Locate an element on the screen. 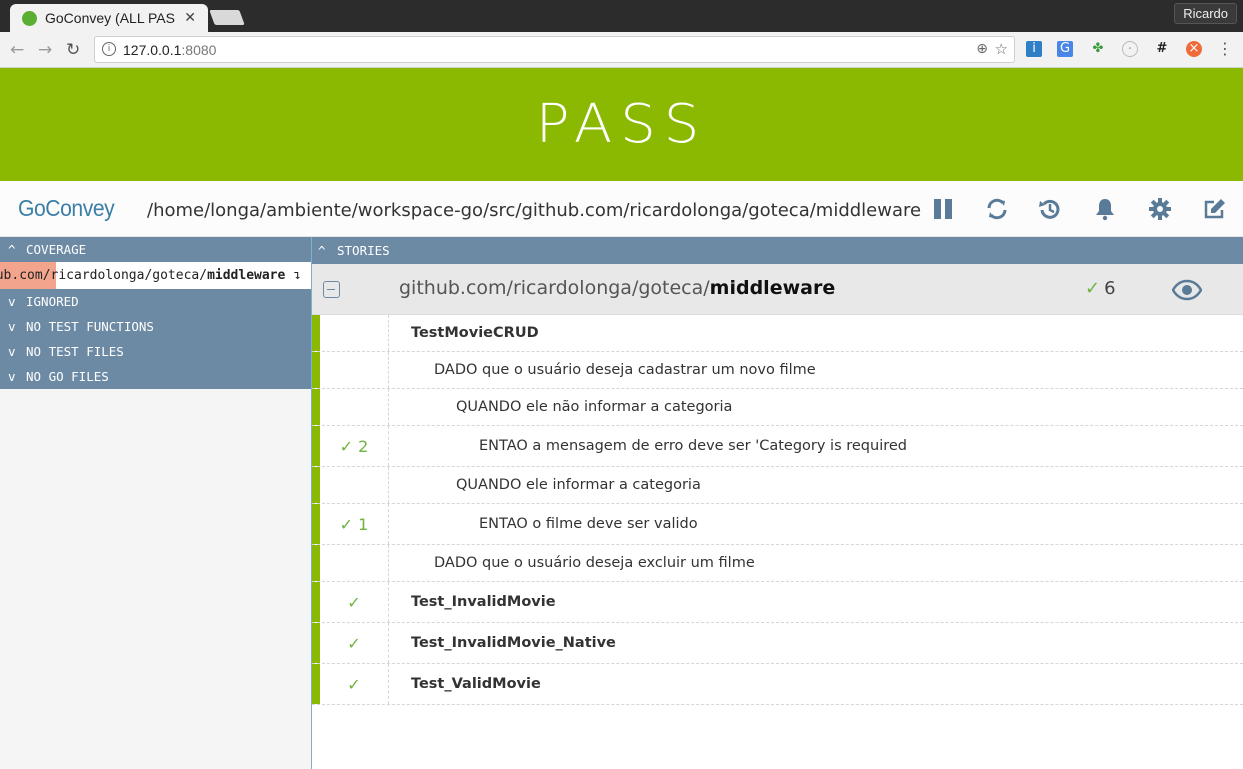 Image resolution: width=1243 pixels, height=769 pixels. story-row: ✓ Test_InvalidMovie_Native is located at coordinates (777, 643).